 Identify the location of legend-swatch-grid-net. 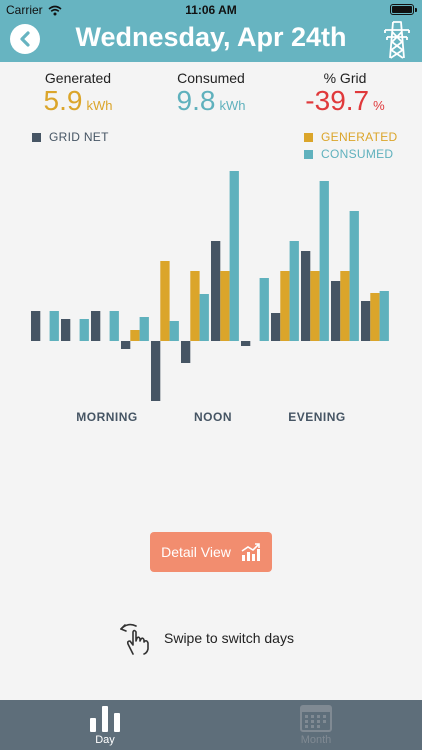
(36, 137).